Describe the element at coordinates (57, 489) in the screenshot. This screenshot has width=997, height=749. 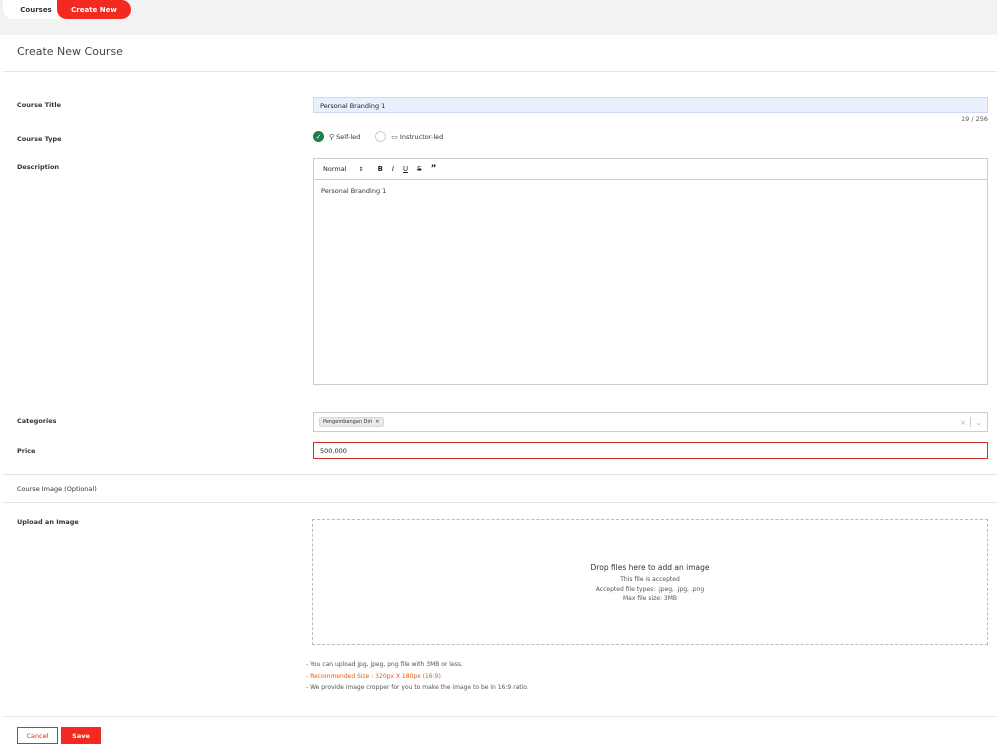
I see `course-image-section-label: Course Image (Optional)` at that location.